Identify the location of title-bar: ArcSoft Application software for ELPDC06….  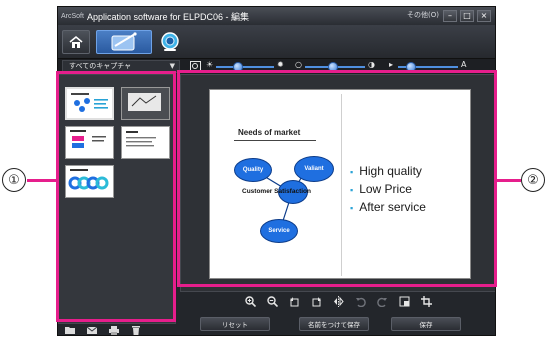
(276, 16).